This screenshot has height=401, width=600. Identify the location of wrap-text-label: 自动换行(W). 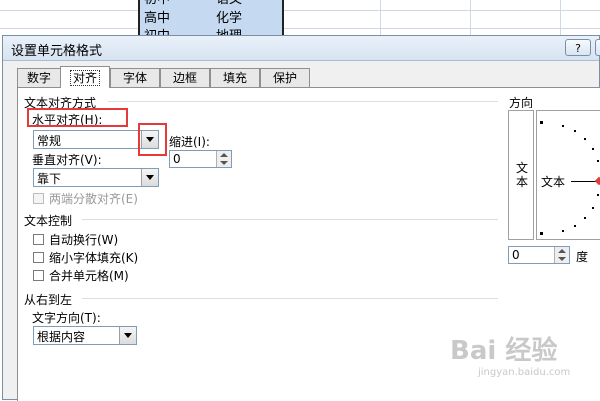
(84, 240).